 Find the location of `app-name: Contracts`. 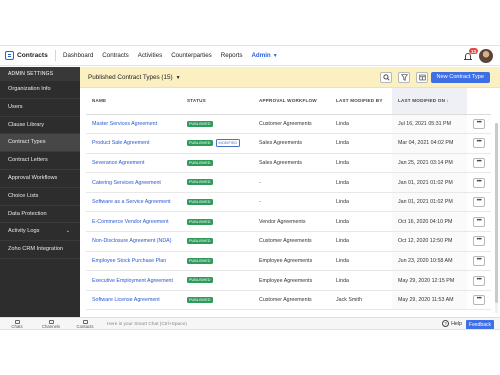

app-name: Contracts is located at coordinates (32, 55).